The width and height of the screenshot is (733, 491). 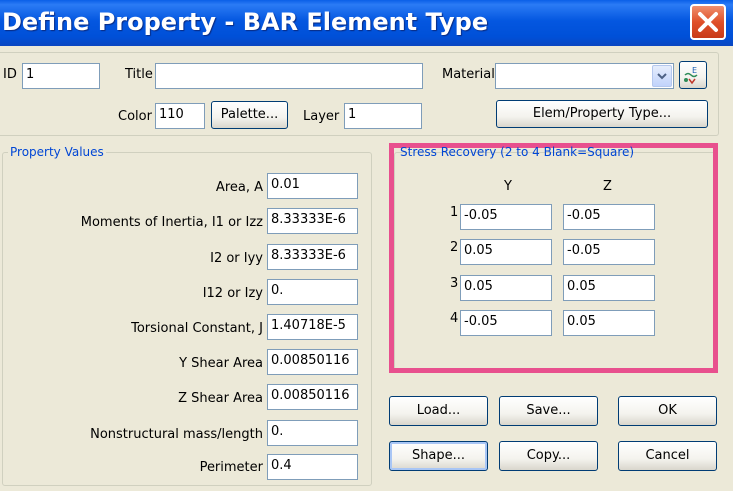 What do you see at coordinates (609, 252) in the screenshot?
I see `point-2-z-field: -0.05` at bounding box center [609, 252].